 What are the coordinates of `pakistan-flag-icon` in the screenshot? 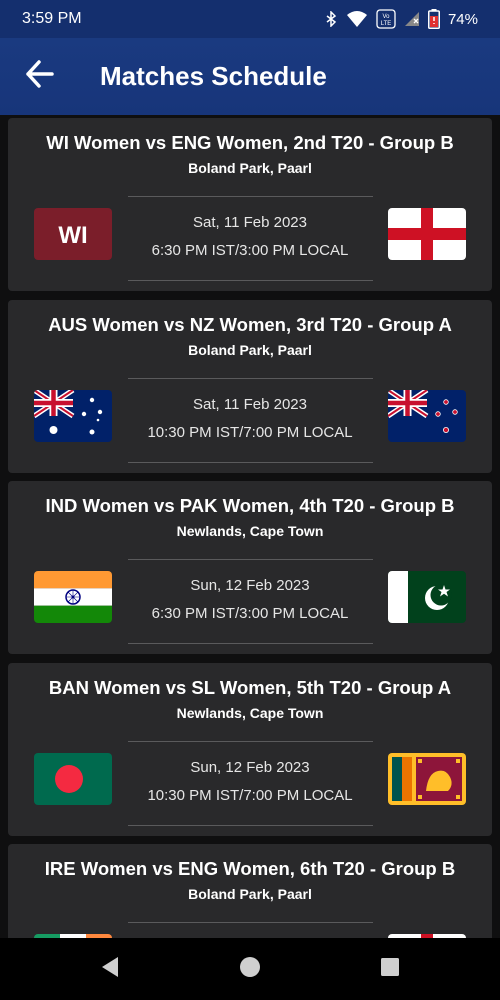 It's located at (427, 597).